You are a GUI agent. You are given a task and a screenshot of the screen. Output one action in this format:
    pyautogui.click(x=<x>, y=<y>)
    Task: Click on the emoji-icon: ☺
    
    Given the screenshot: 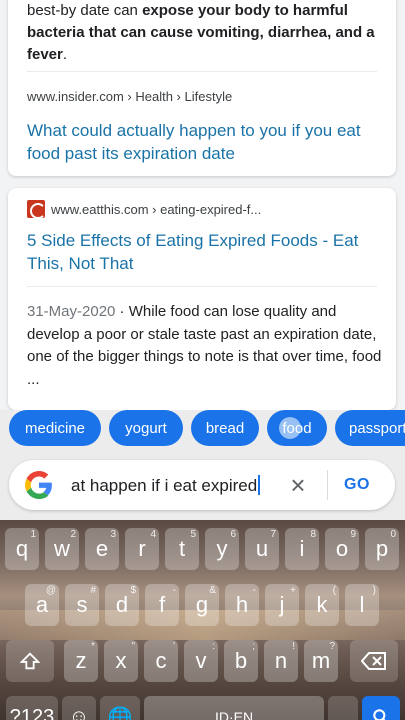 What is the action you would take?
    pyautogui.click(x=79, y=708)
    